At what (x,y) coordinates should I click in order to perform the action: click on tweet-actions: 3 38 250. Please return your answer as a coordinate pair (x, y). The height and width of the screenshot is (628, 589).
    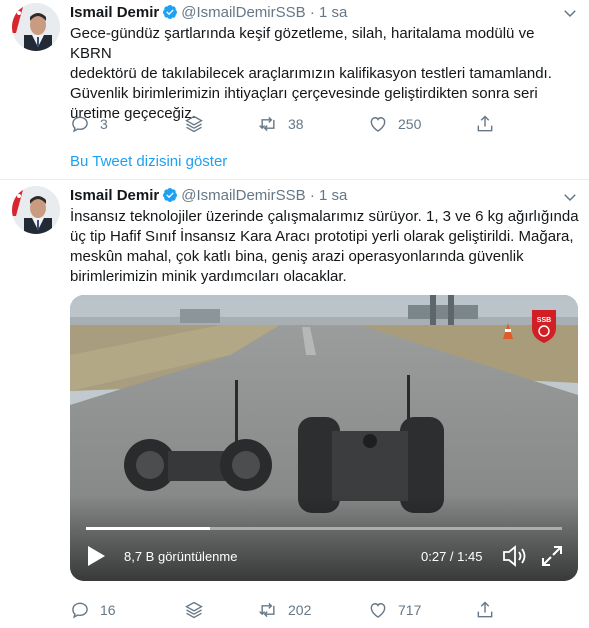
    Looking at the image, I should click on (320, 124).